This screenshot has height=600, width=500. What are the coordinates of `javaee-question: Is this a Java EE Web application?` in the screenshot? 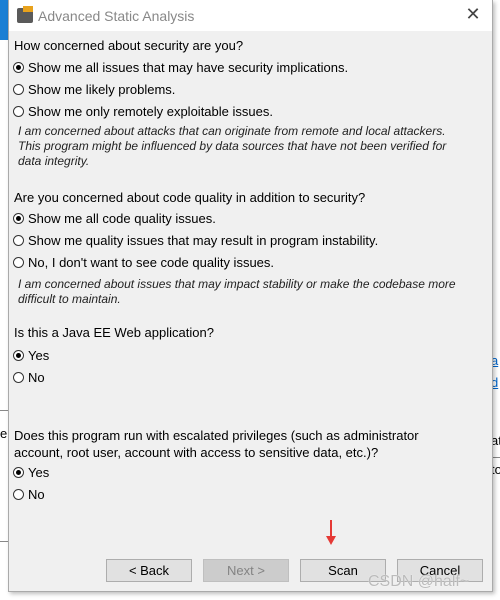 It's located at (114, 332).